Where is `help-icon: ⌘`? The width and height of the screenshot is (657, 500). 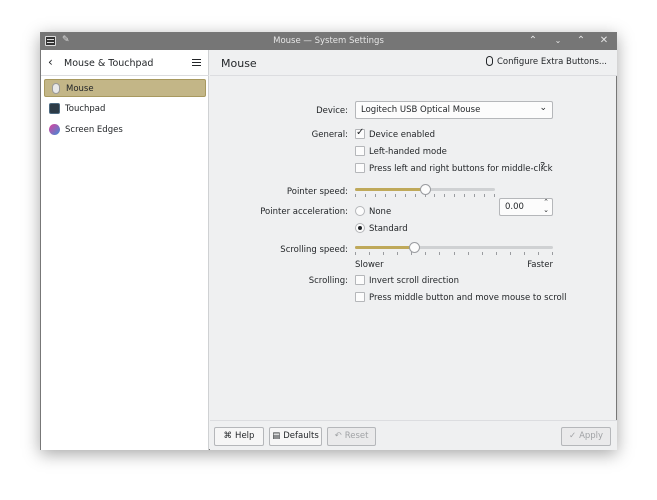
help-icon: ⌘ is located at coordinates (228, 436).